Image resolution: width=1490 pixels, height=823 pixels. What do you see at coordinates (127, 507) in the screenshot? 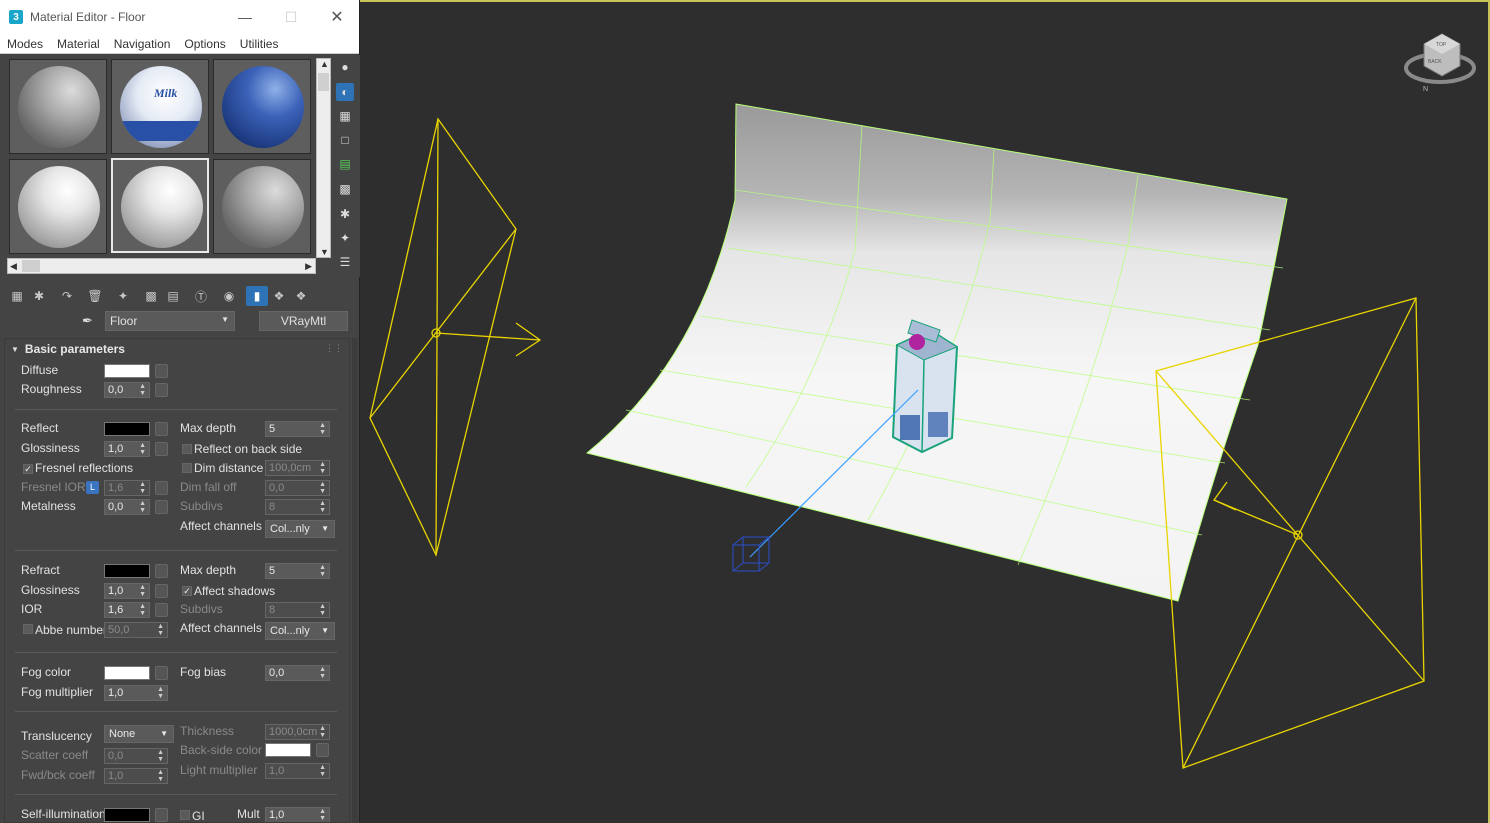
I see `metalness-spinner: 0,0 ▲ ▼` at bounding box center [127, 507].